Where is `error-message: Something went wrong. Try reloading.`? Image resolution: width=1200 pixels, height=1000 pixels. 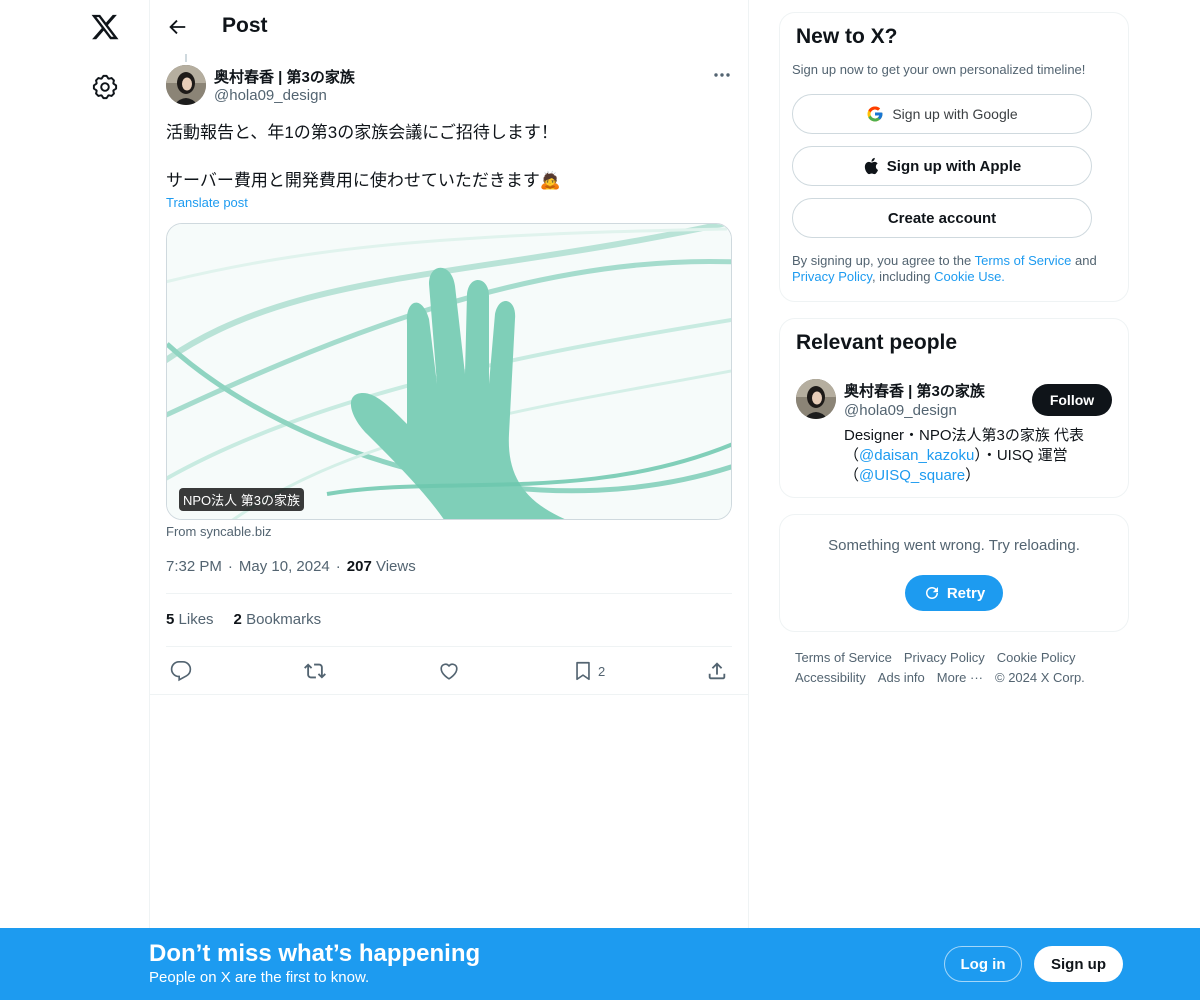
error-message: Something went wrong. Try reloading. is located at coordinates (954, 545).